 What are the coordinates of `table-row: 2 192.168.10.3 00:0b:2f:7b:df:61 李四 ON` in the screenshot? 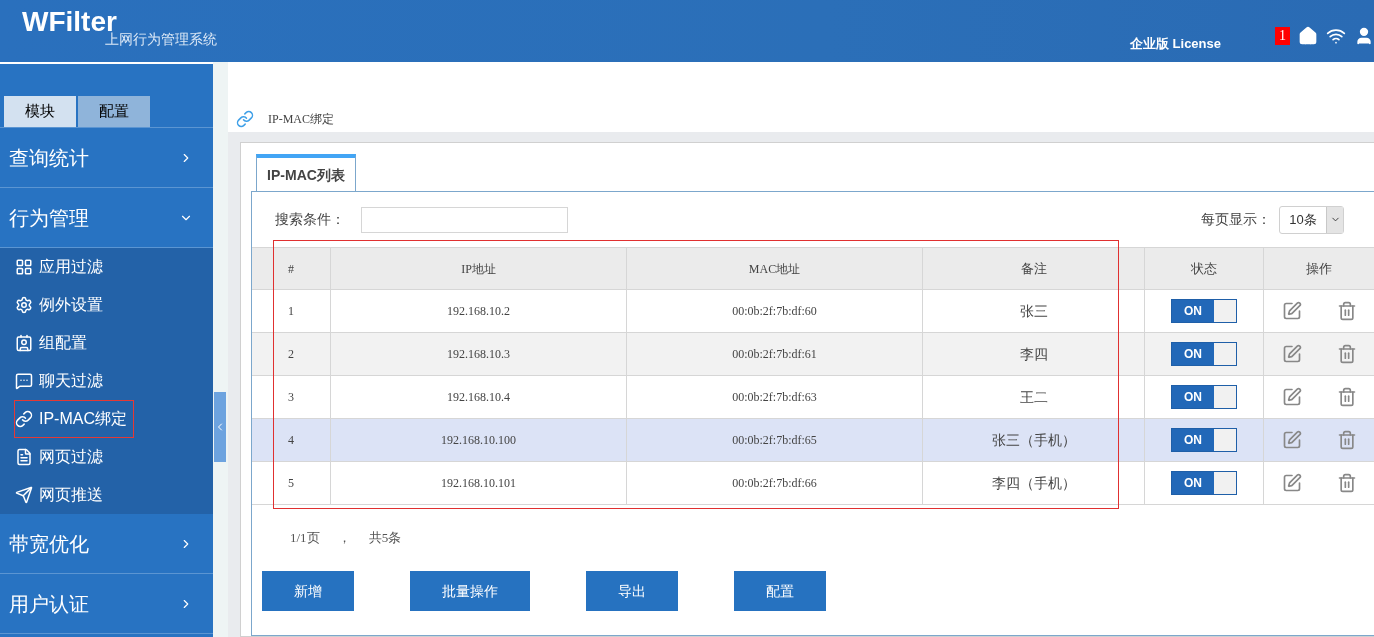 It's located at (813, 354).